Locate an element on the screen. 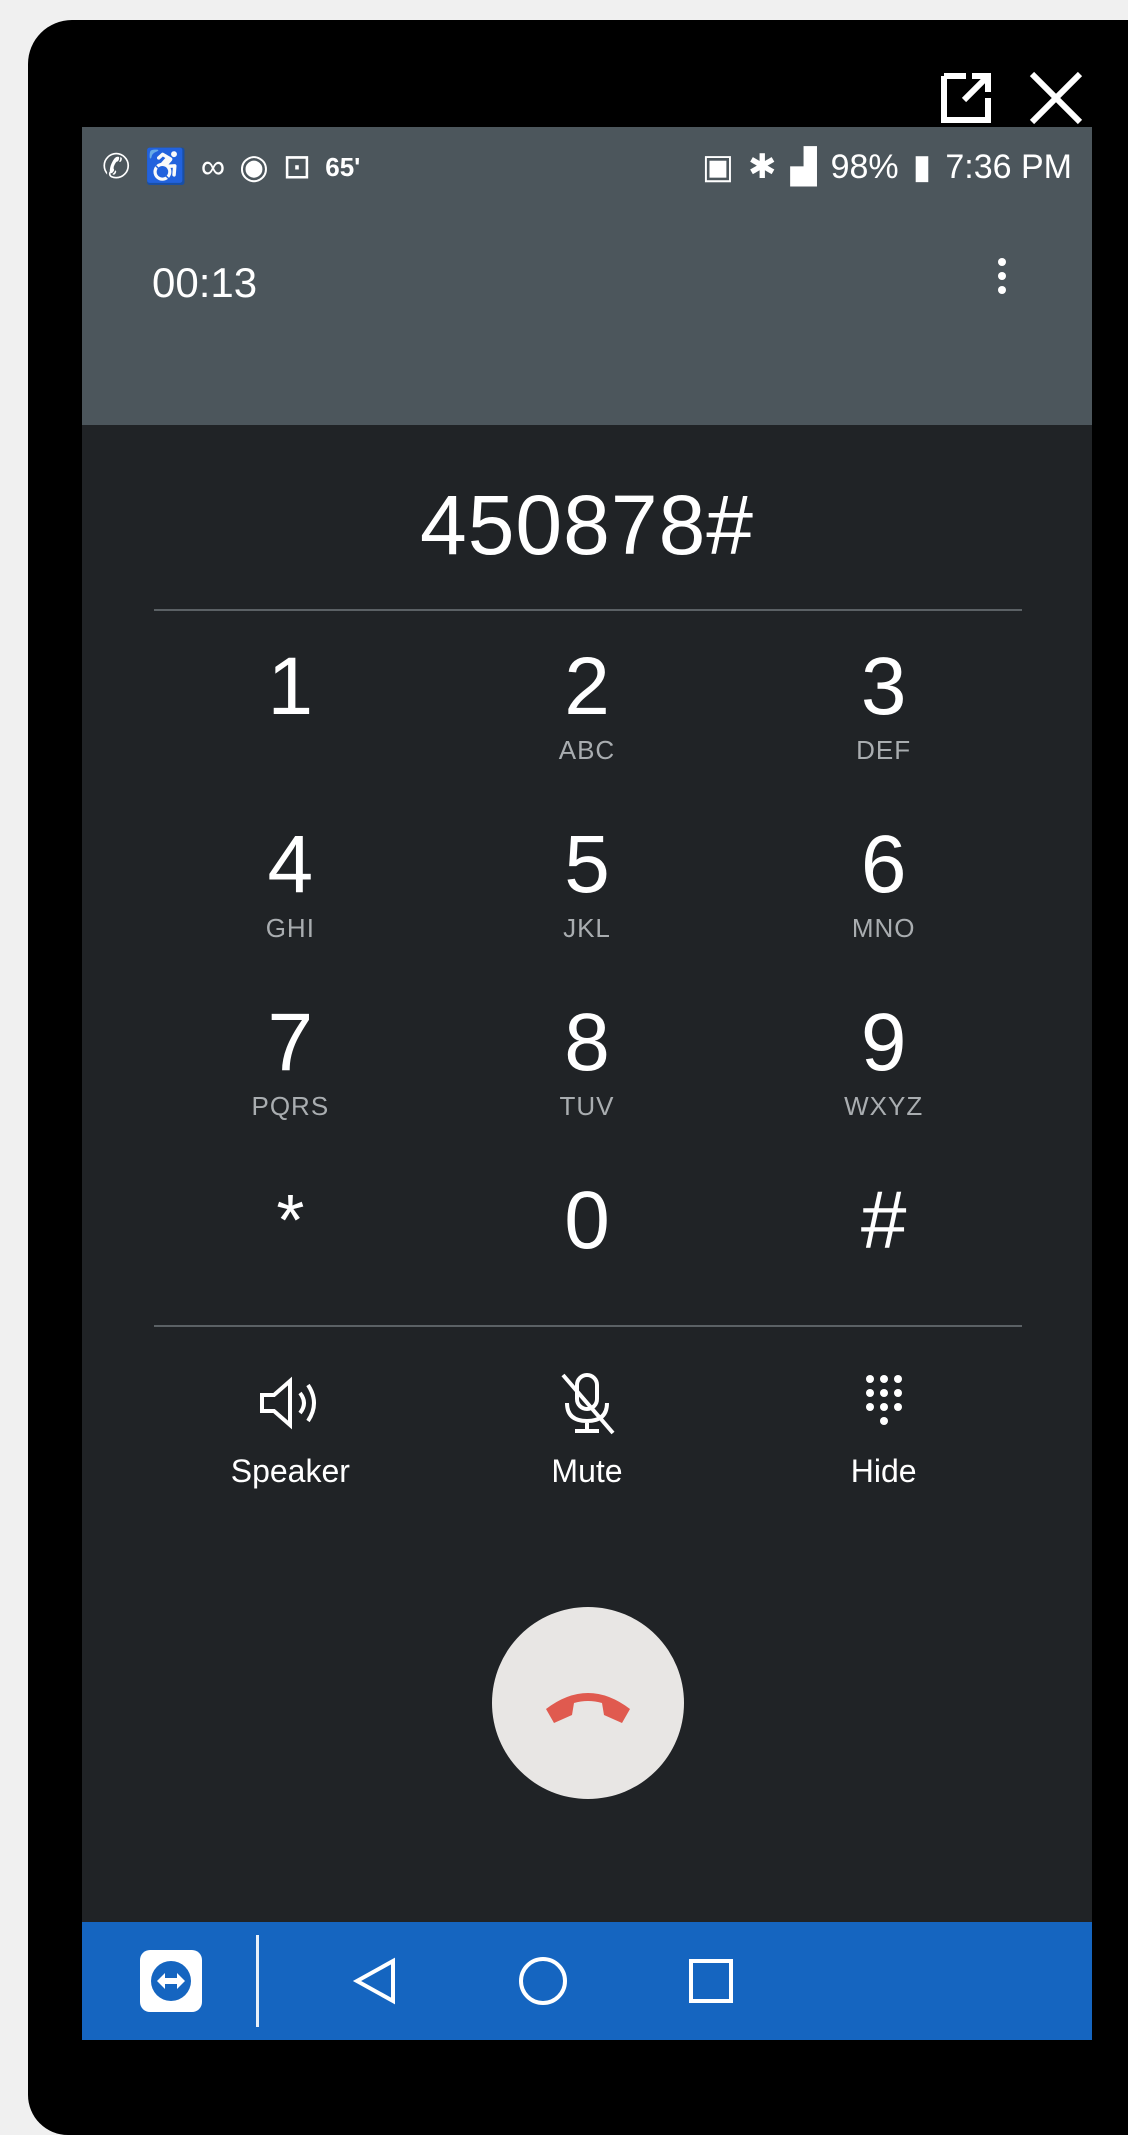 This screenshot has width=1128, height=2135. bluetooth-icon: ✱ is located at coordinates (762, 167).